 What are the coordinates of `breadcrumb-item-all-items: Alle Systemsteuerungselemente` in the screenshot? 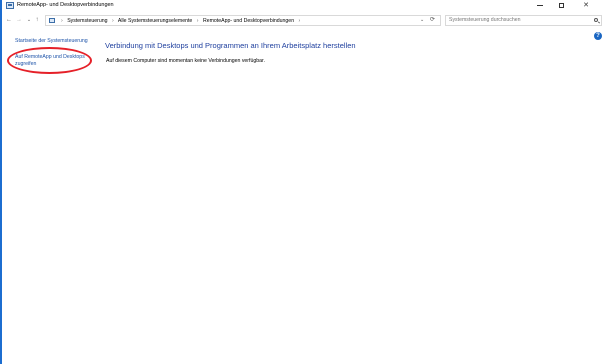 It's located at (155, 21).